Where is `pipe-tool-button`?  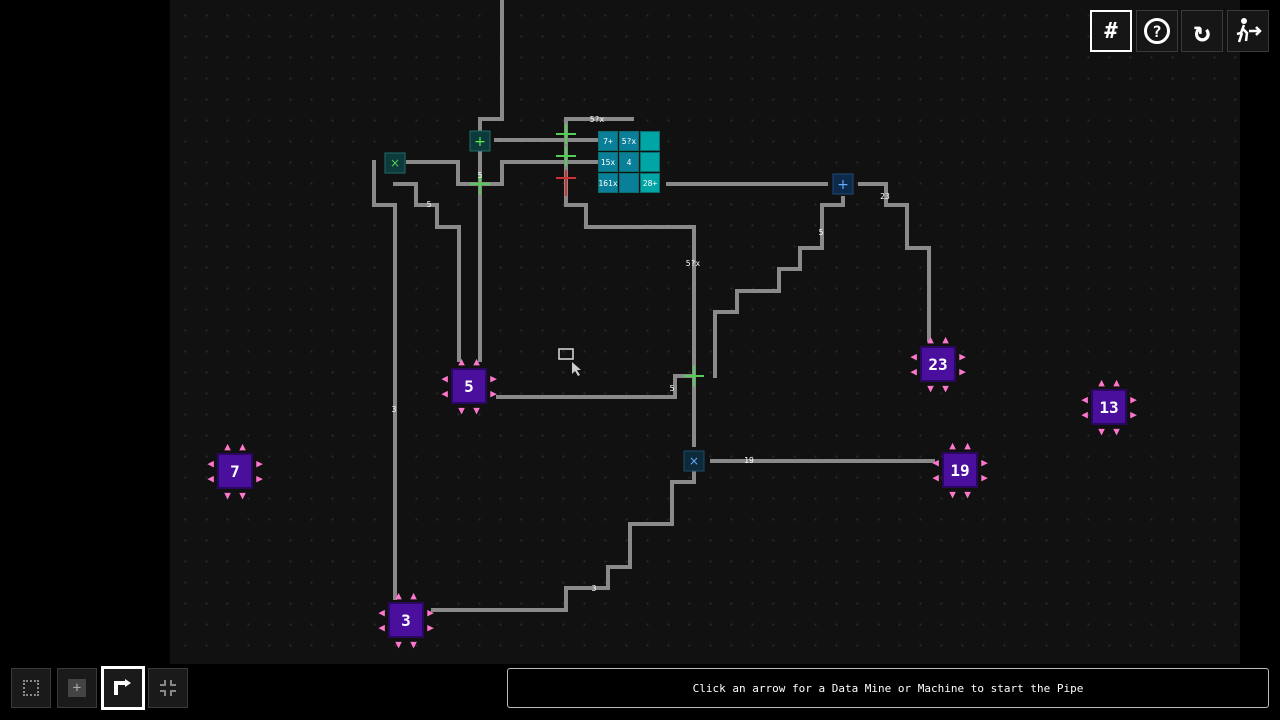
pipe-tool-button is located at coordinates (123, 688).